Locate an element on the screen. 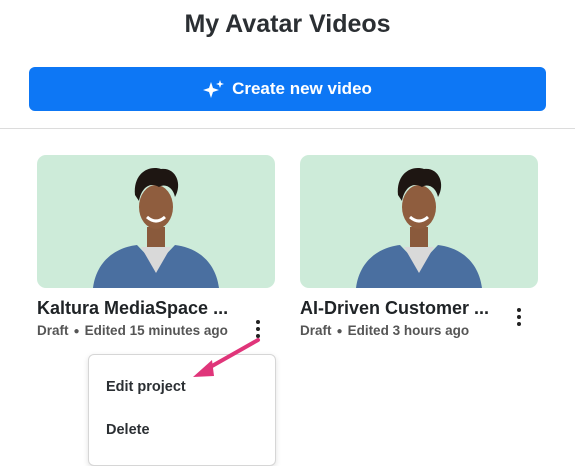 Image resolution: width=575 pixels, height=466 pixels. edited-time: Edited 3 hours ago is located at coordinates (408, 330).